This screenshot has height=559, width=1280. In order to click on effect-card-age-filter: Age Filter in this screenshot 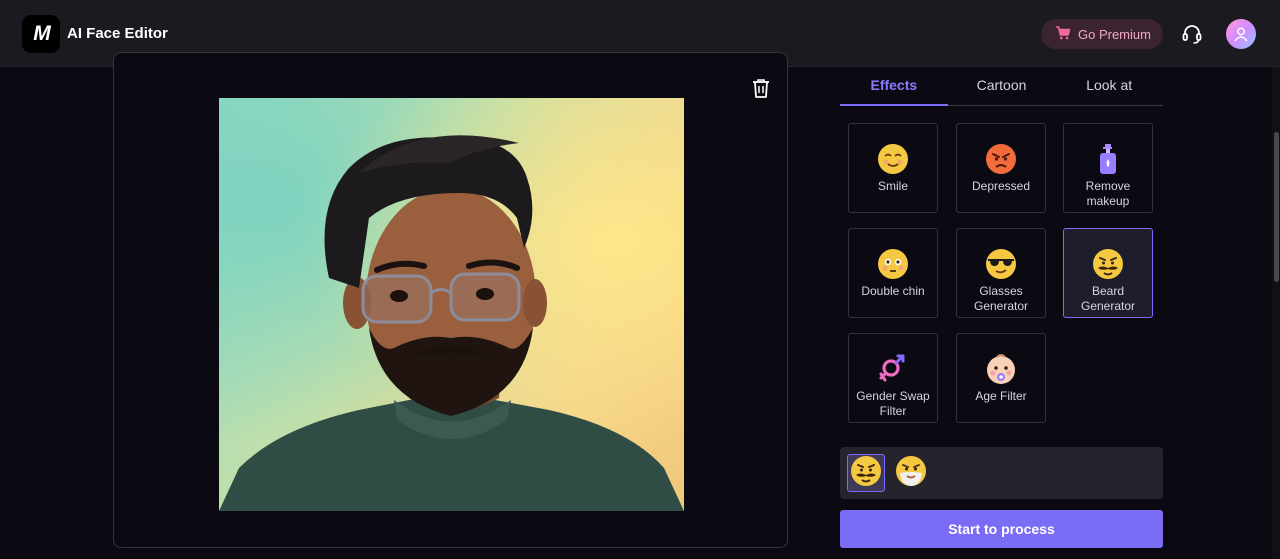, I will do `click(1001, 378)`.